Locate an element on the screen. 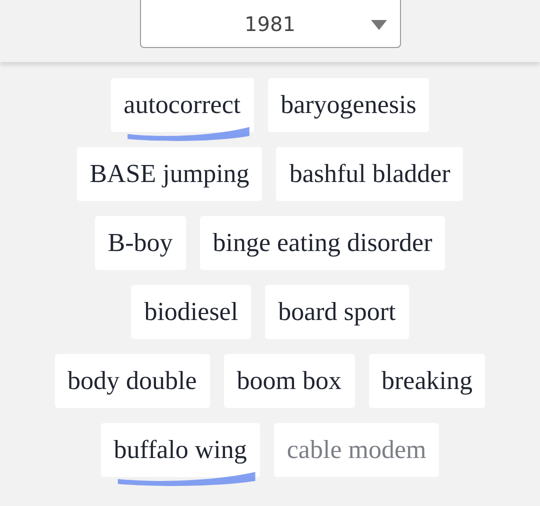 Image resolution: width=540 pixels, height=506 pixels. tag: body double is located at coordinates (132, 381).